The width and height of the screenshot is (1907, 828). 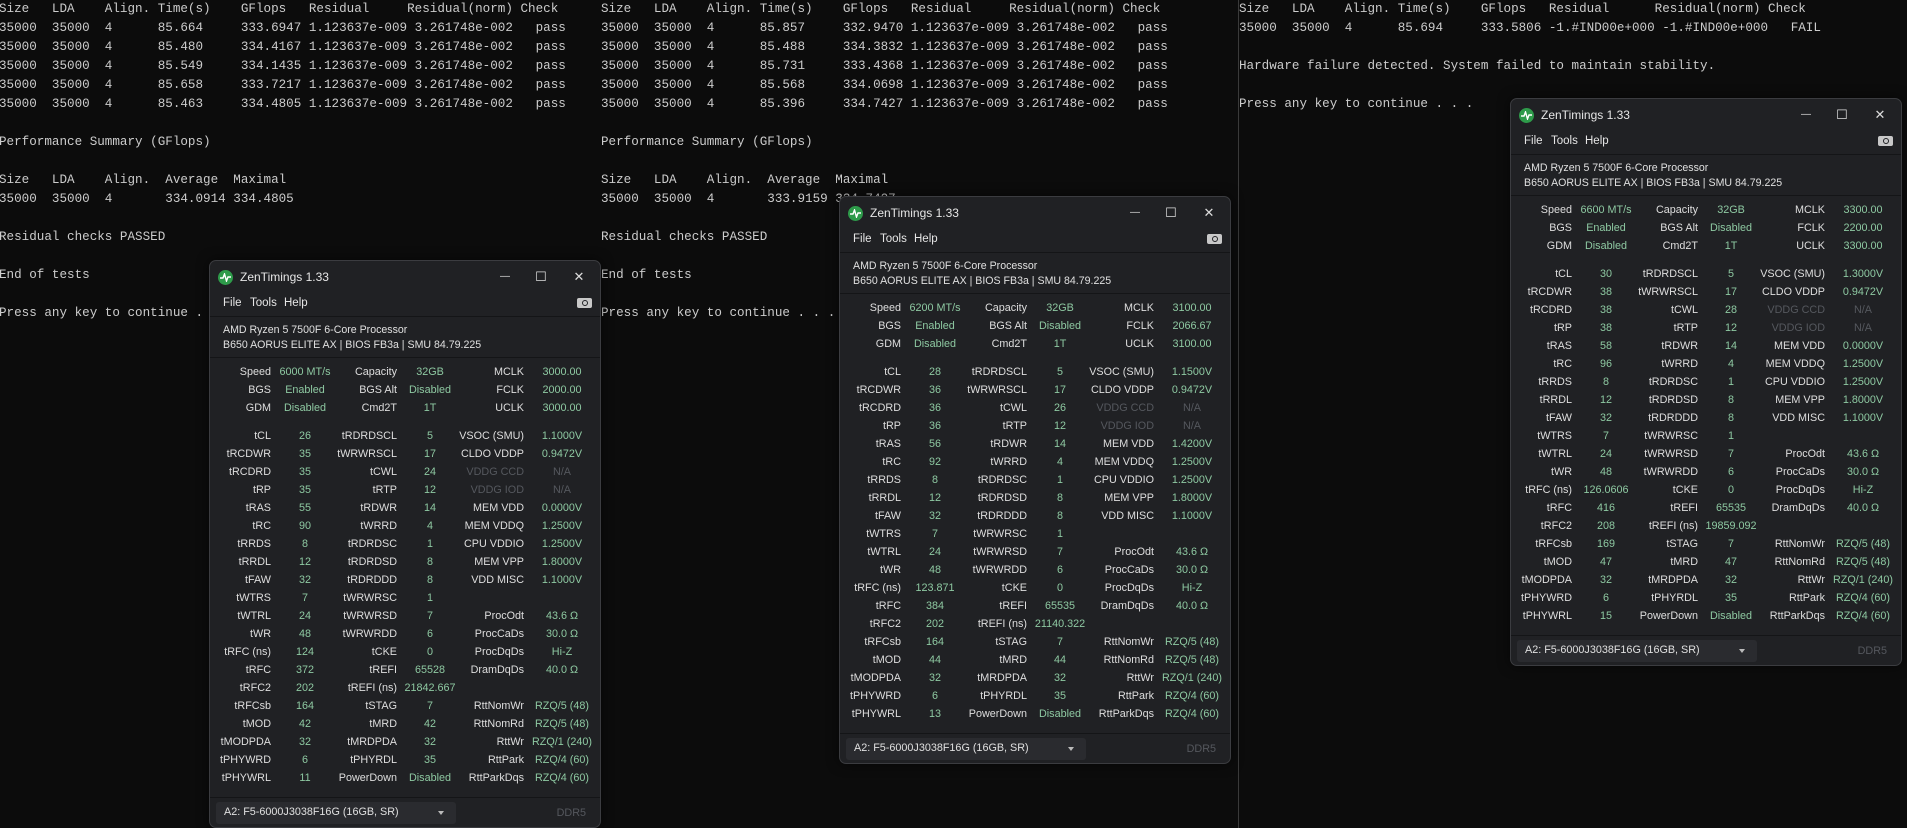 What do you see at coordinates (1559, 246) in the screenshot?
I see `field-label: GDM` at bounding box center [1559, 246].